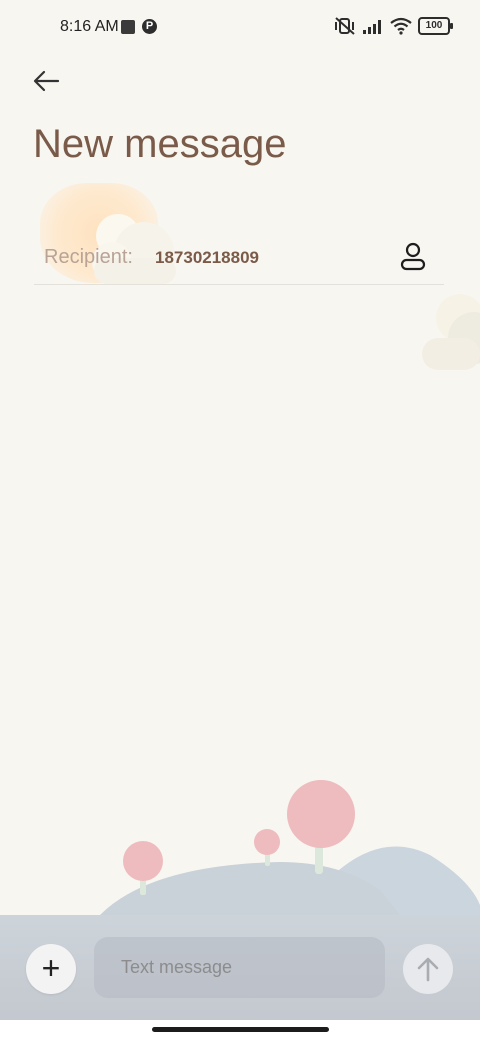 The height and width of the screenshot is (1040, 480). Describe the element at coordinates (207, 258) in the screenshot. I see `recipient-number: 18730218809` at that location.